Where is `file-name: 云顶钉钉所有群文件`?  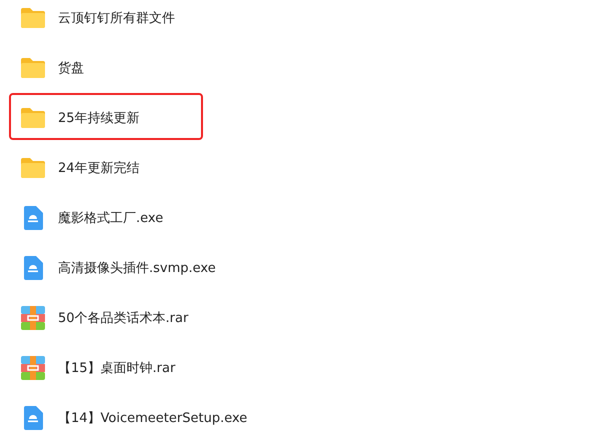
file-name: 云顶钉钉所有群文件 is located at coordinates (116, 18).